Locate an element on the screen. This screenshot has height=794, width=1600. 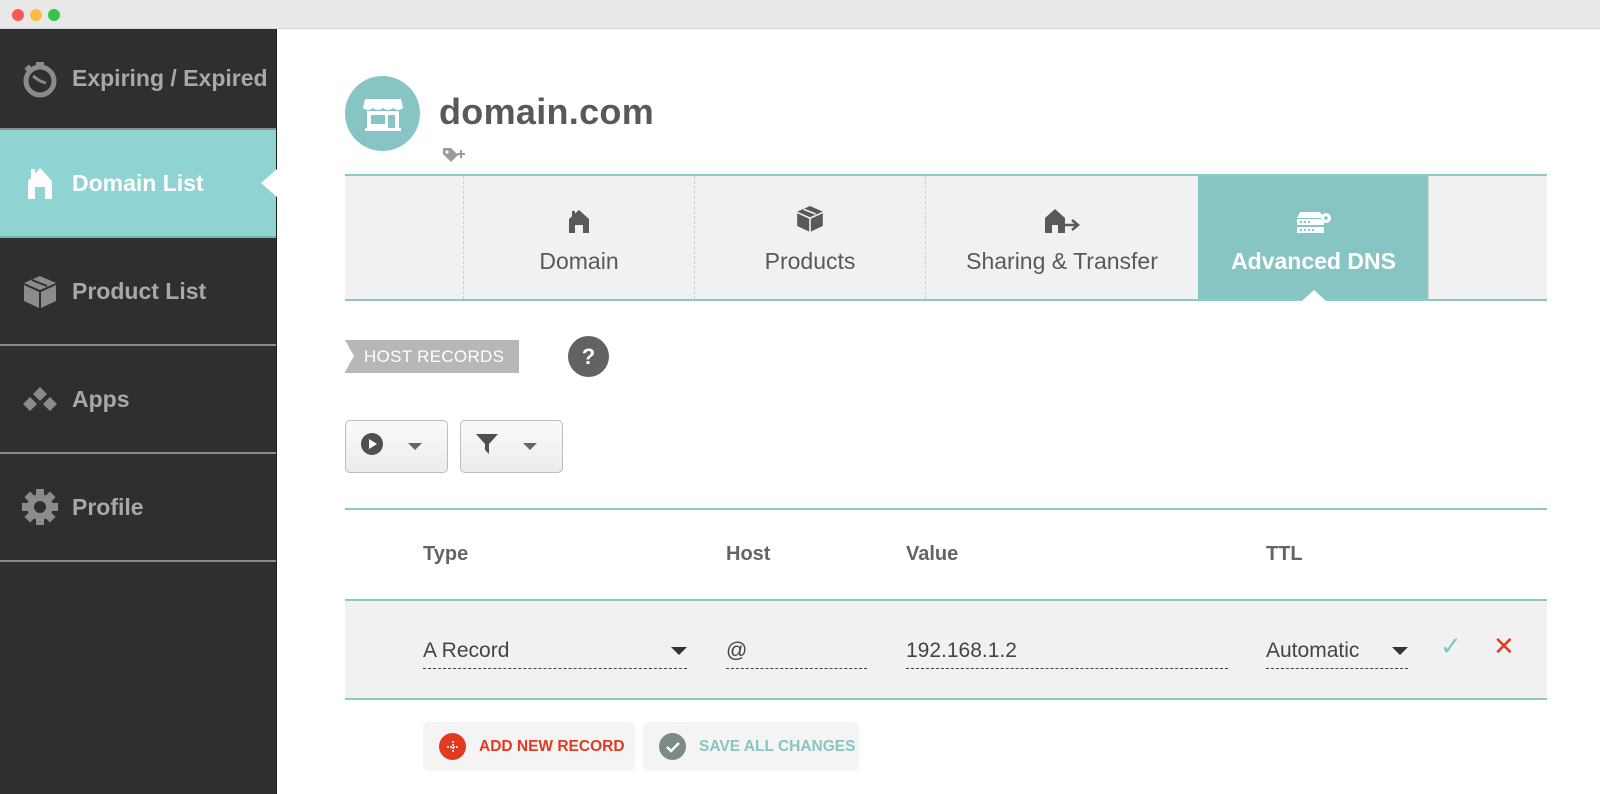
sidebar-item-product-list: Product List is located at coordinates (138, 292).